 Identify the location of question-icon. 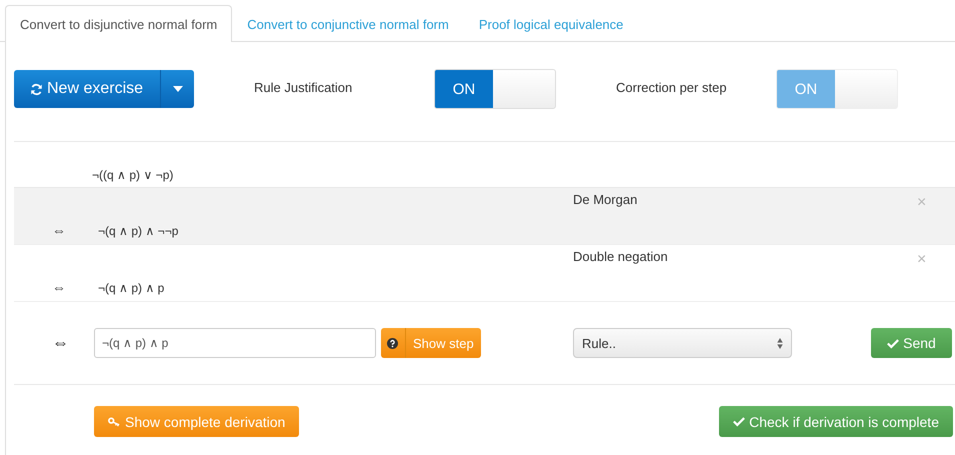
(392, 343).